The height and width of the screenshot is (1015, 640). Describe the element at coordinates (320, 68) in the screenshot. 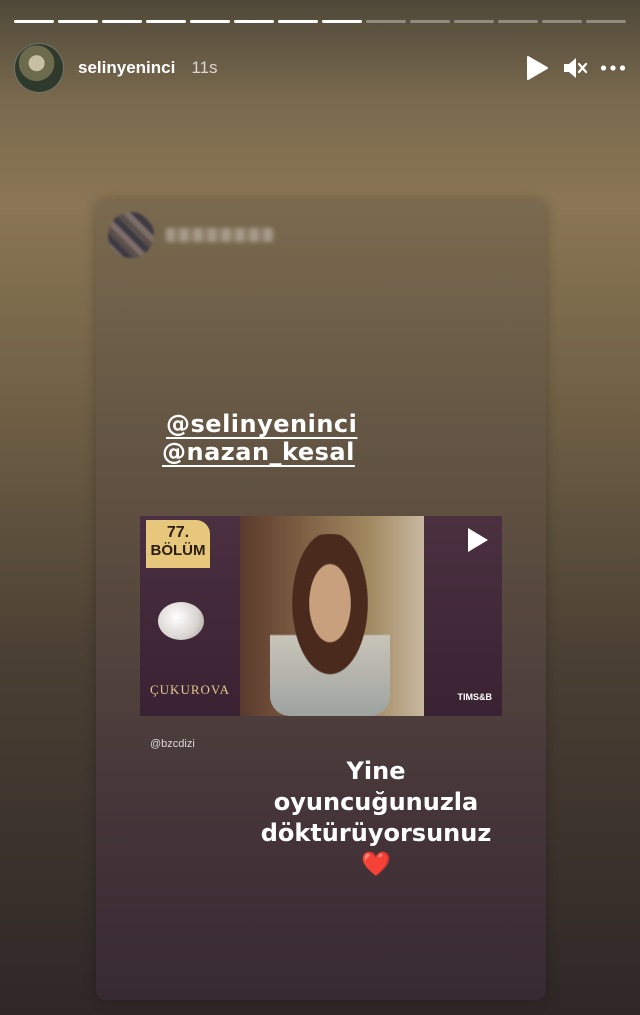

I see `story-header: selinyeninci 11s` at that location.